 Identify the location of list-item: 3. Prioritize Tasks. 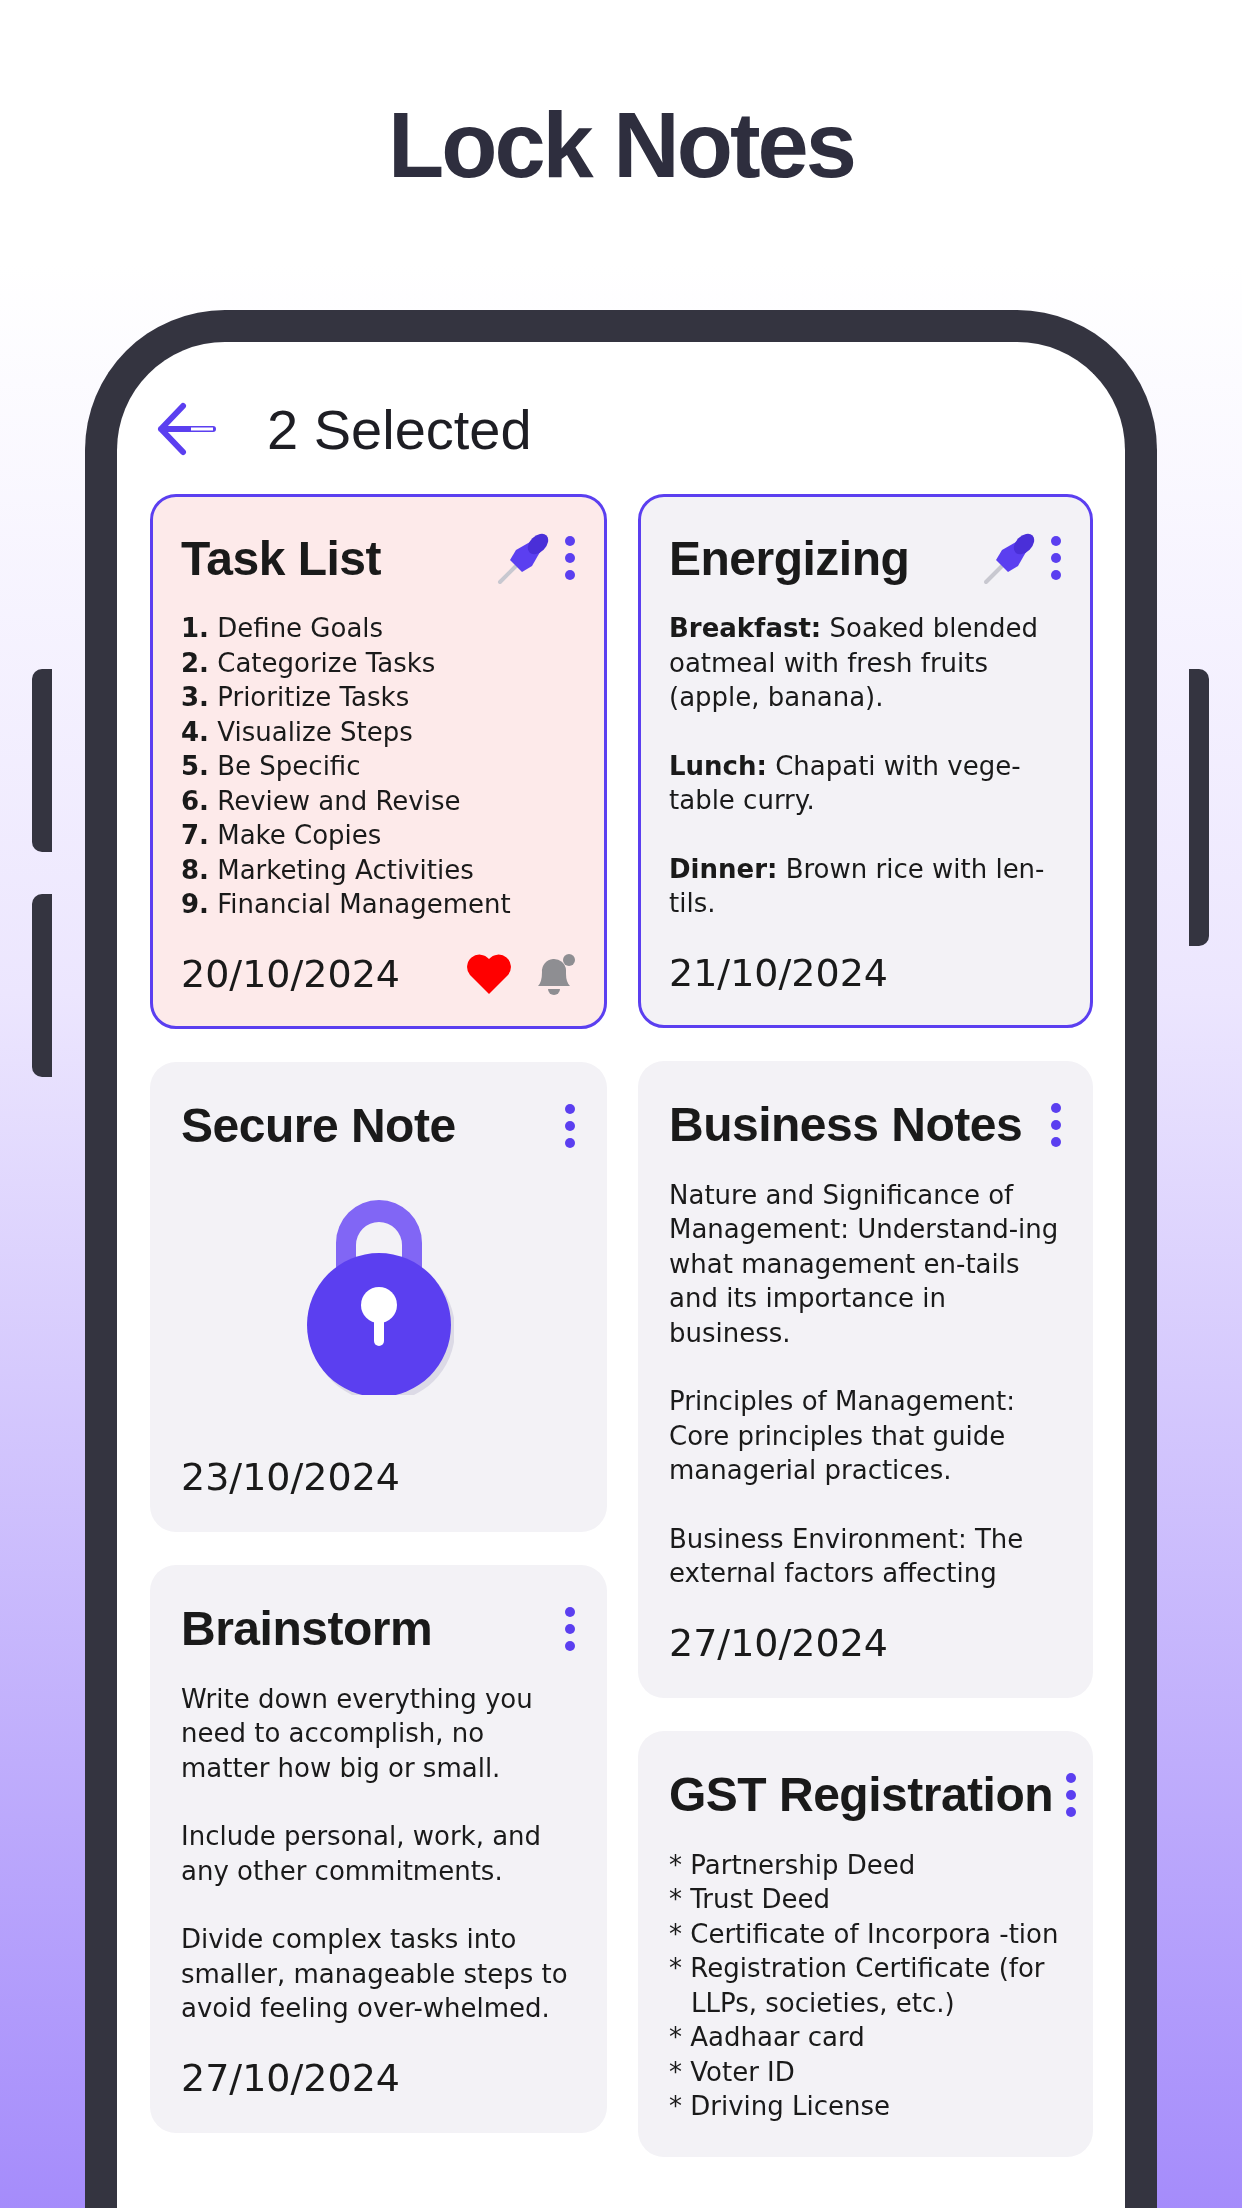
(296, 697).